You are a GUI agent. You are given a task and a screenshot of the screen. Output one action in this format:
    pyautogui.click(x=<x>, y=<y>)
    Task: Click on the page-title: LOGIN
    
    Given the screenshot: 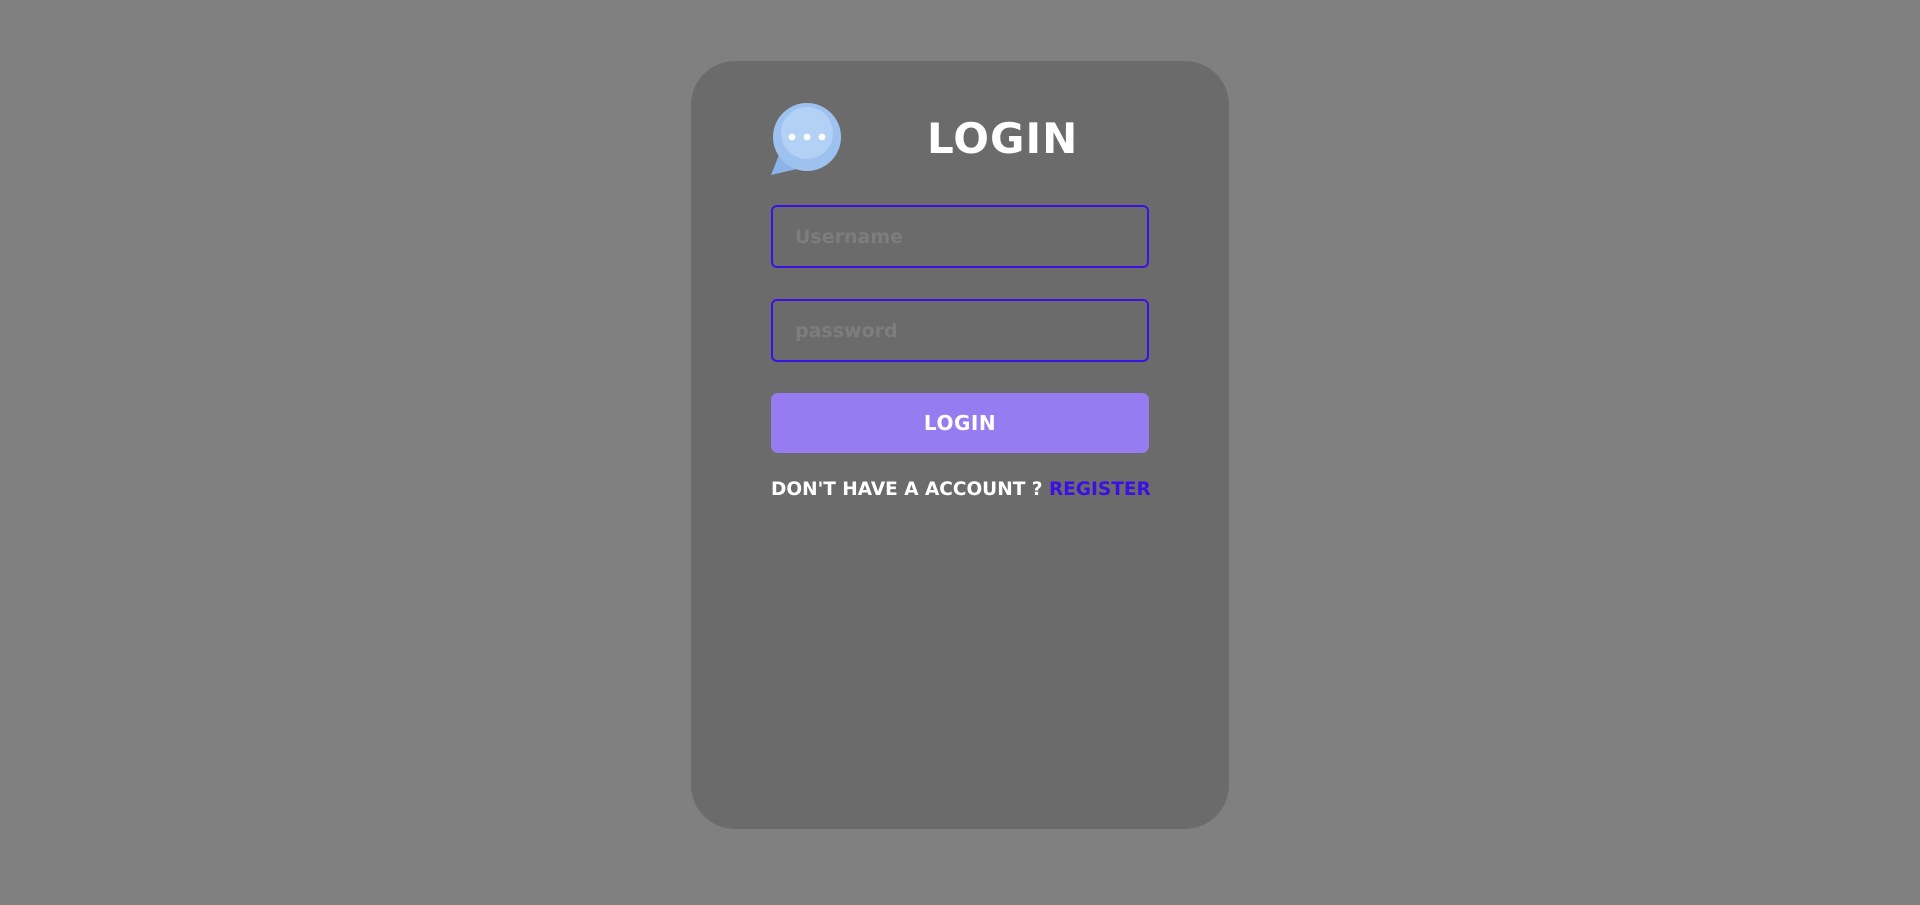 What is the action you would take?
    pyautogui.click(x=1003, y=138)
    